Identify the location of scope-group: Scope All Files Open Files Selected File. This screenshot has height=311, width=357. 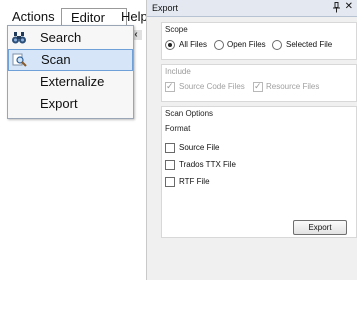
(259, 41).